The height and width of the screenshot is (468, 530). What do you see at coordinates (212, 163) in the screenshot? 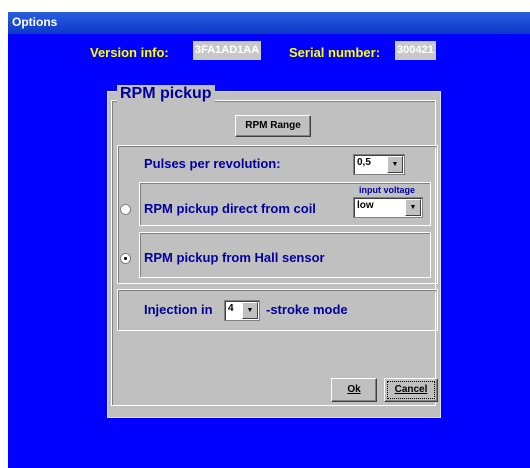
I see `pulses-label: Pulses per revolution:` at bounding box center [212, 163].